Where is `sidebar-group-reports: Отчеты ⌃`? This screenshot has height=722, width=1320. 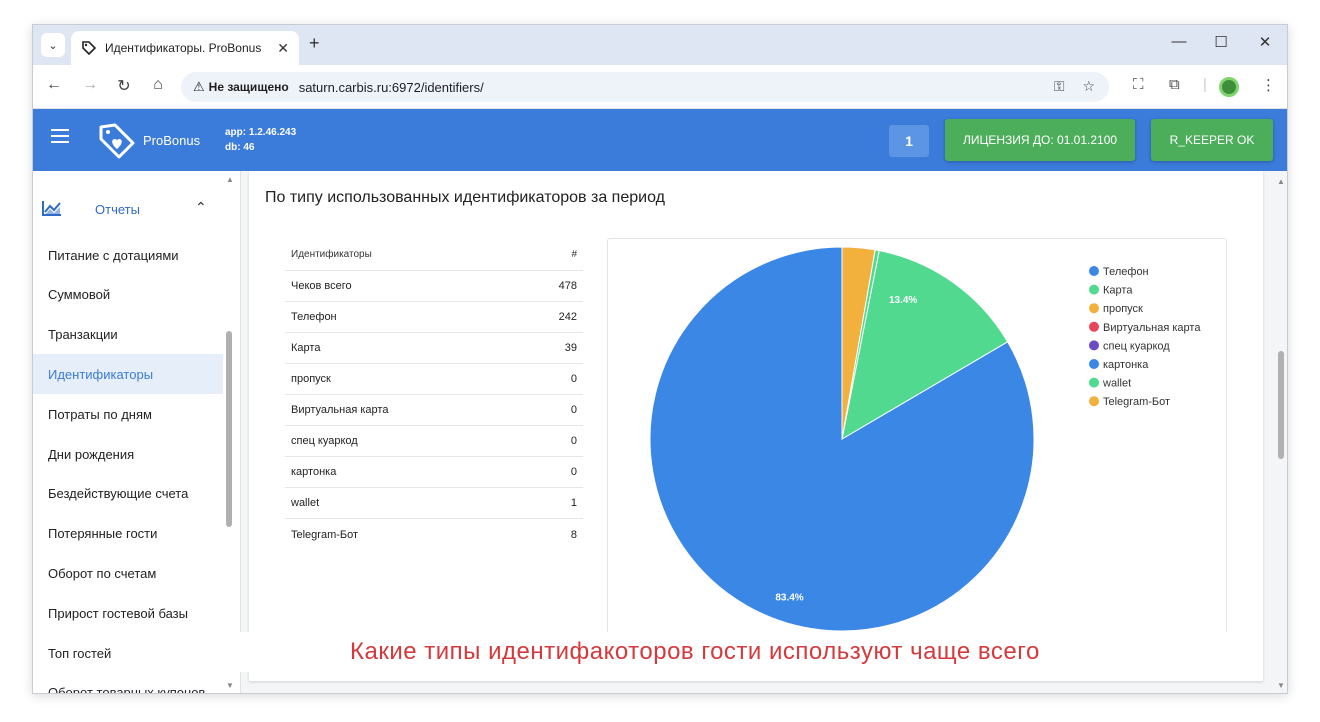
sidebar-group-reports: Отчеты ⌃ is located at coordinates (128, 209).